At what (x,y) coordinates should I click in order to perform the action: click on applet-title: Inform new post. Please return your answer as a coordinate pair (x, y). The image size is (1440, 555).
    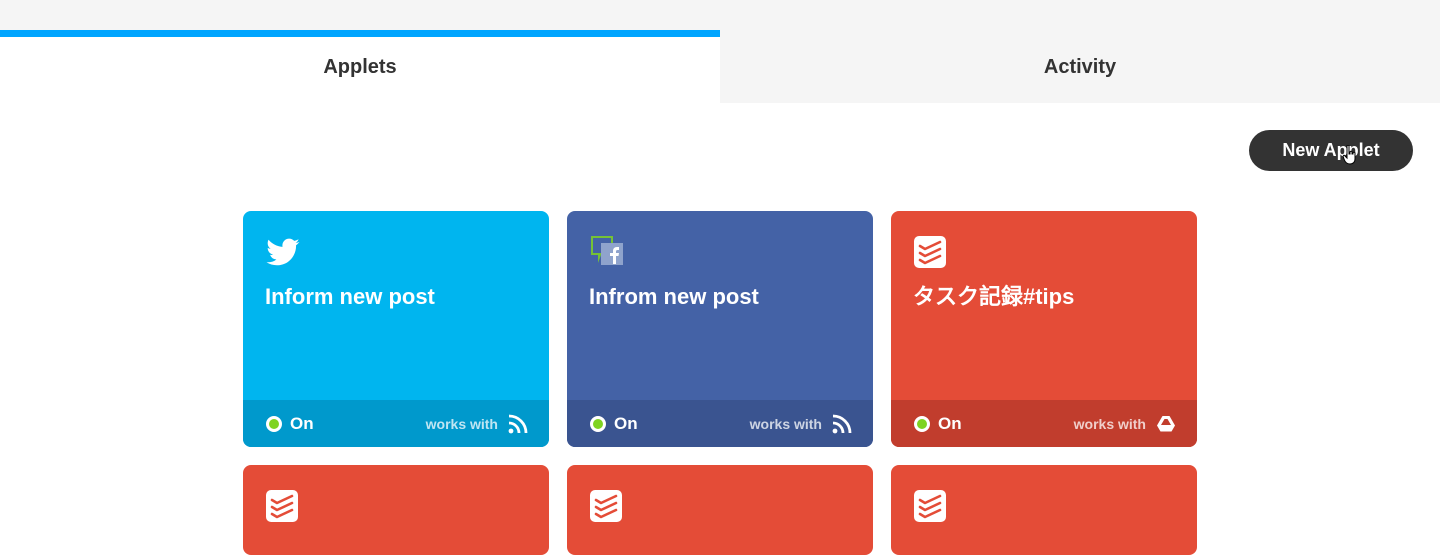
    Looking at the image, I should click on (350, 296).